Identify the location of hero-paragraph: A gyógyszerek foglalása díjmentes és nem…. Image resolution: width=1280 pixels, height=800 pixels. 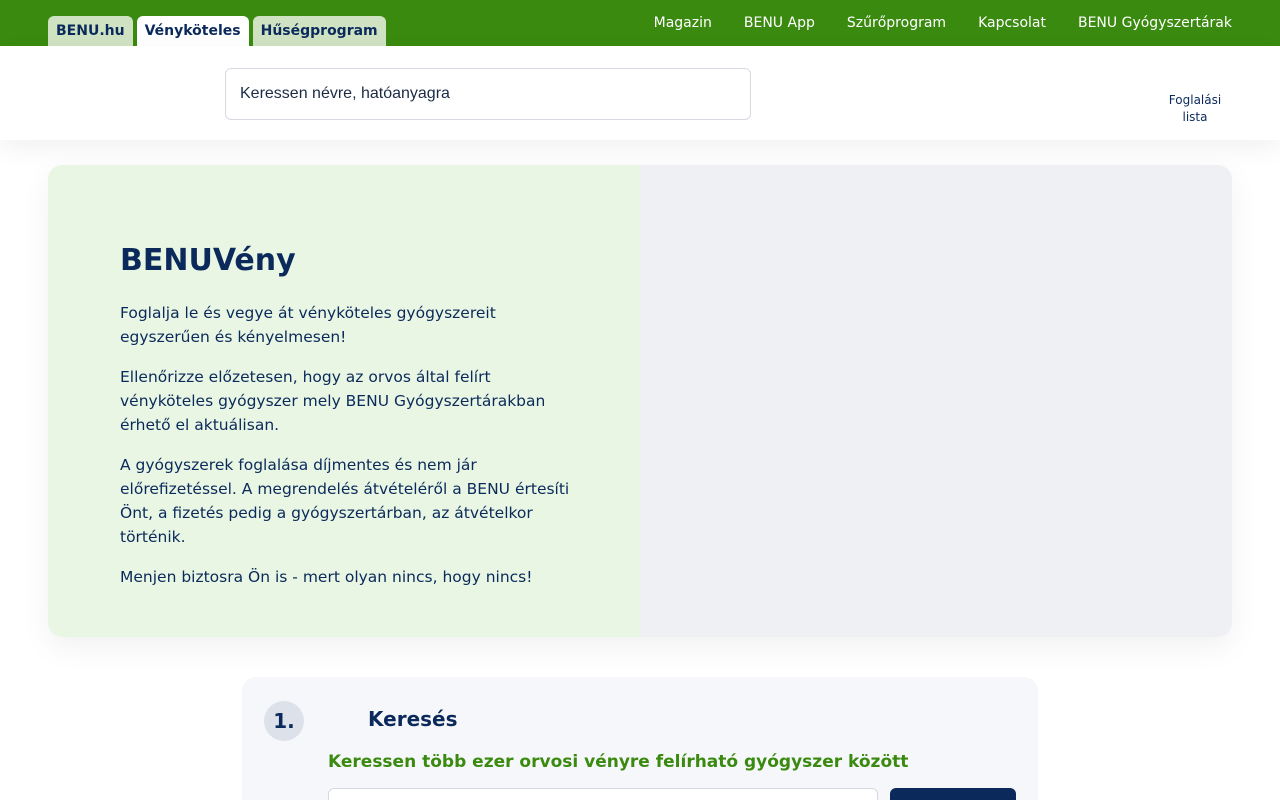
(345, 501).